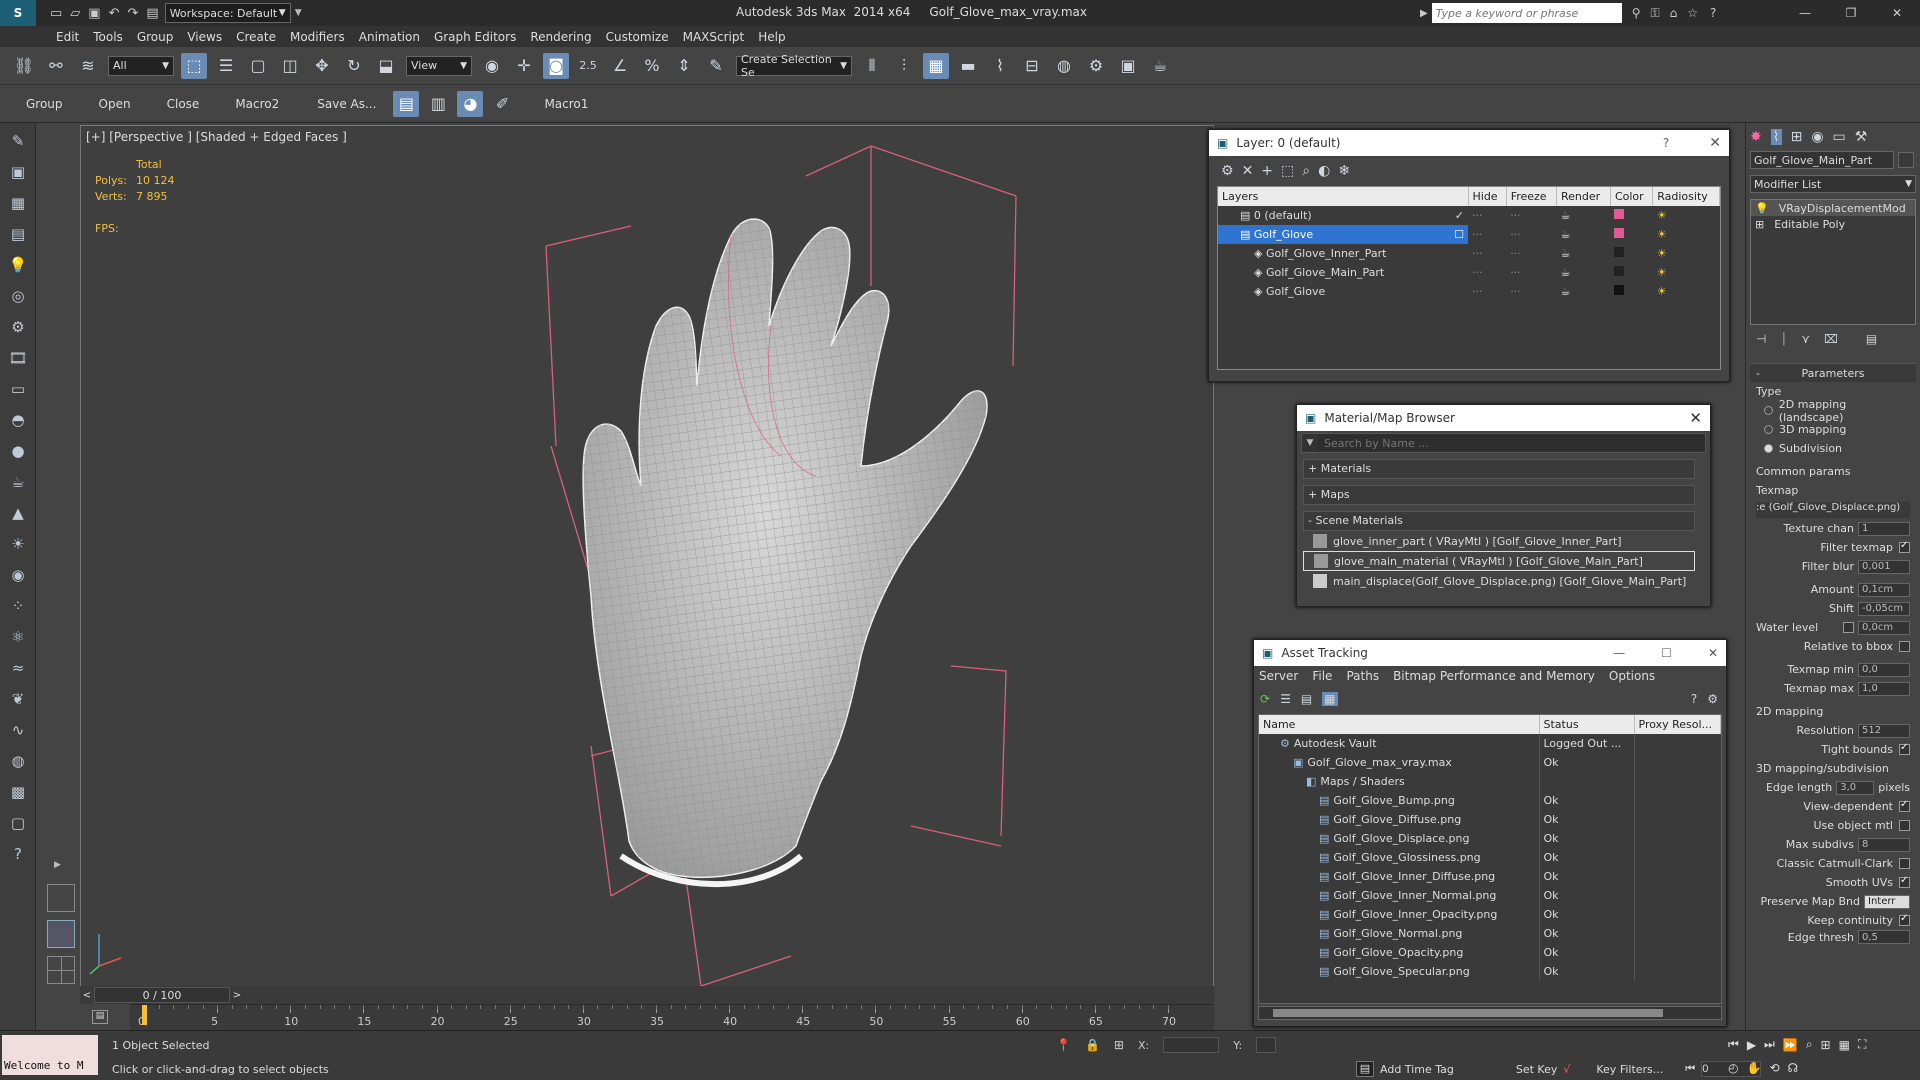 The height and width of the screenshot is (1080, 1920). What do you see at coordinates (439, 65) in the screenshot?
I see `reference-coordinate-dropdown: View ▼` at bounding box center [439, 65].